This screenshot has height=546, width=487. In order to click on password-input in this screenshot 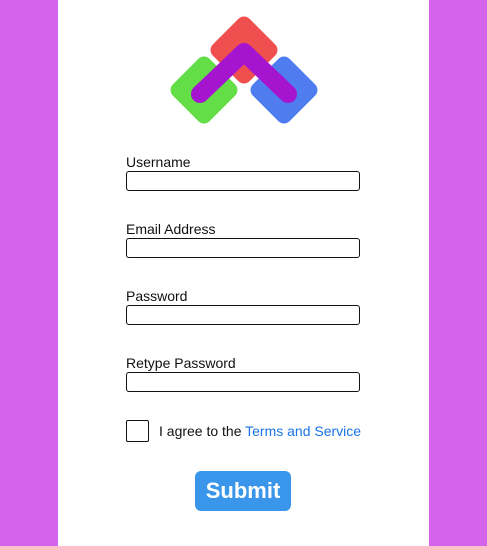, I will do `click(243, 315)`.